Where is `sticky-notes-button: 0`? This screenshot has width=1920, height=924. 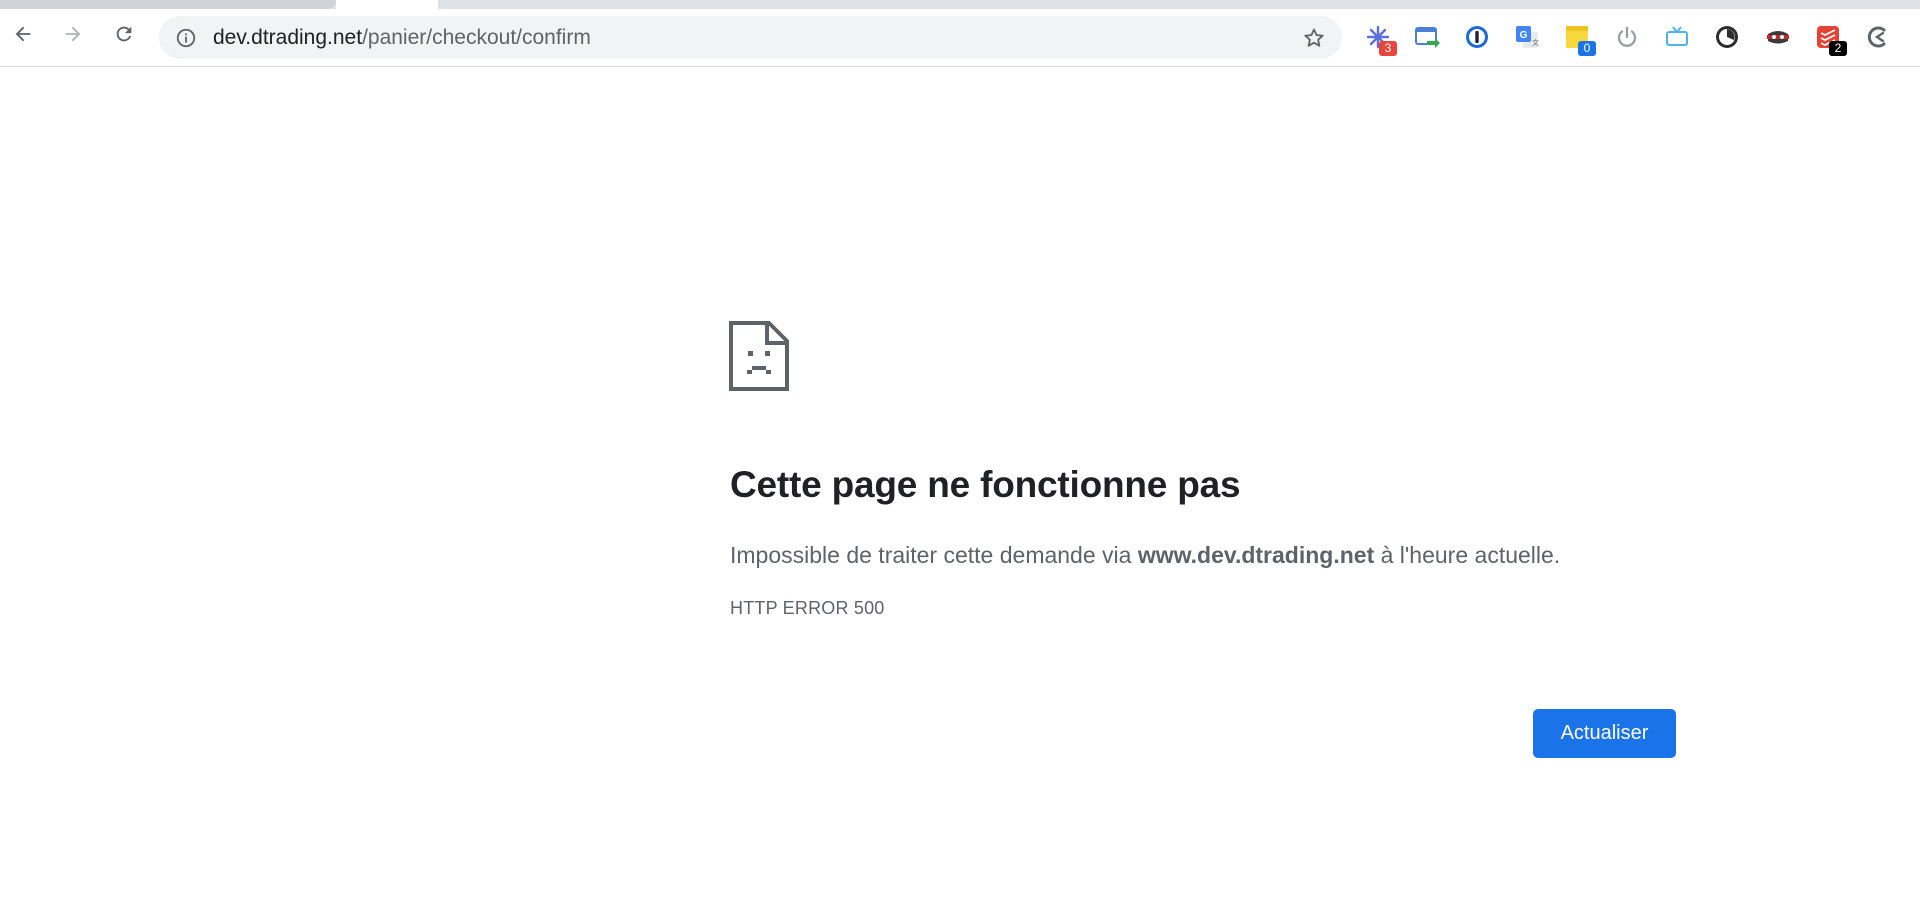 sticky-notes-button: 0 is located at coordinates (1579, 39).